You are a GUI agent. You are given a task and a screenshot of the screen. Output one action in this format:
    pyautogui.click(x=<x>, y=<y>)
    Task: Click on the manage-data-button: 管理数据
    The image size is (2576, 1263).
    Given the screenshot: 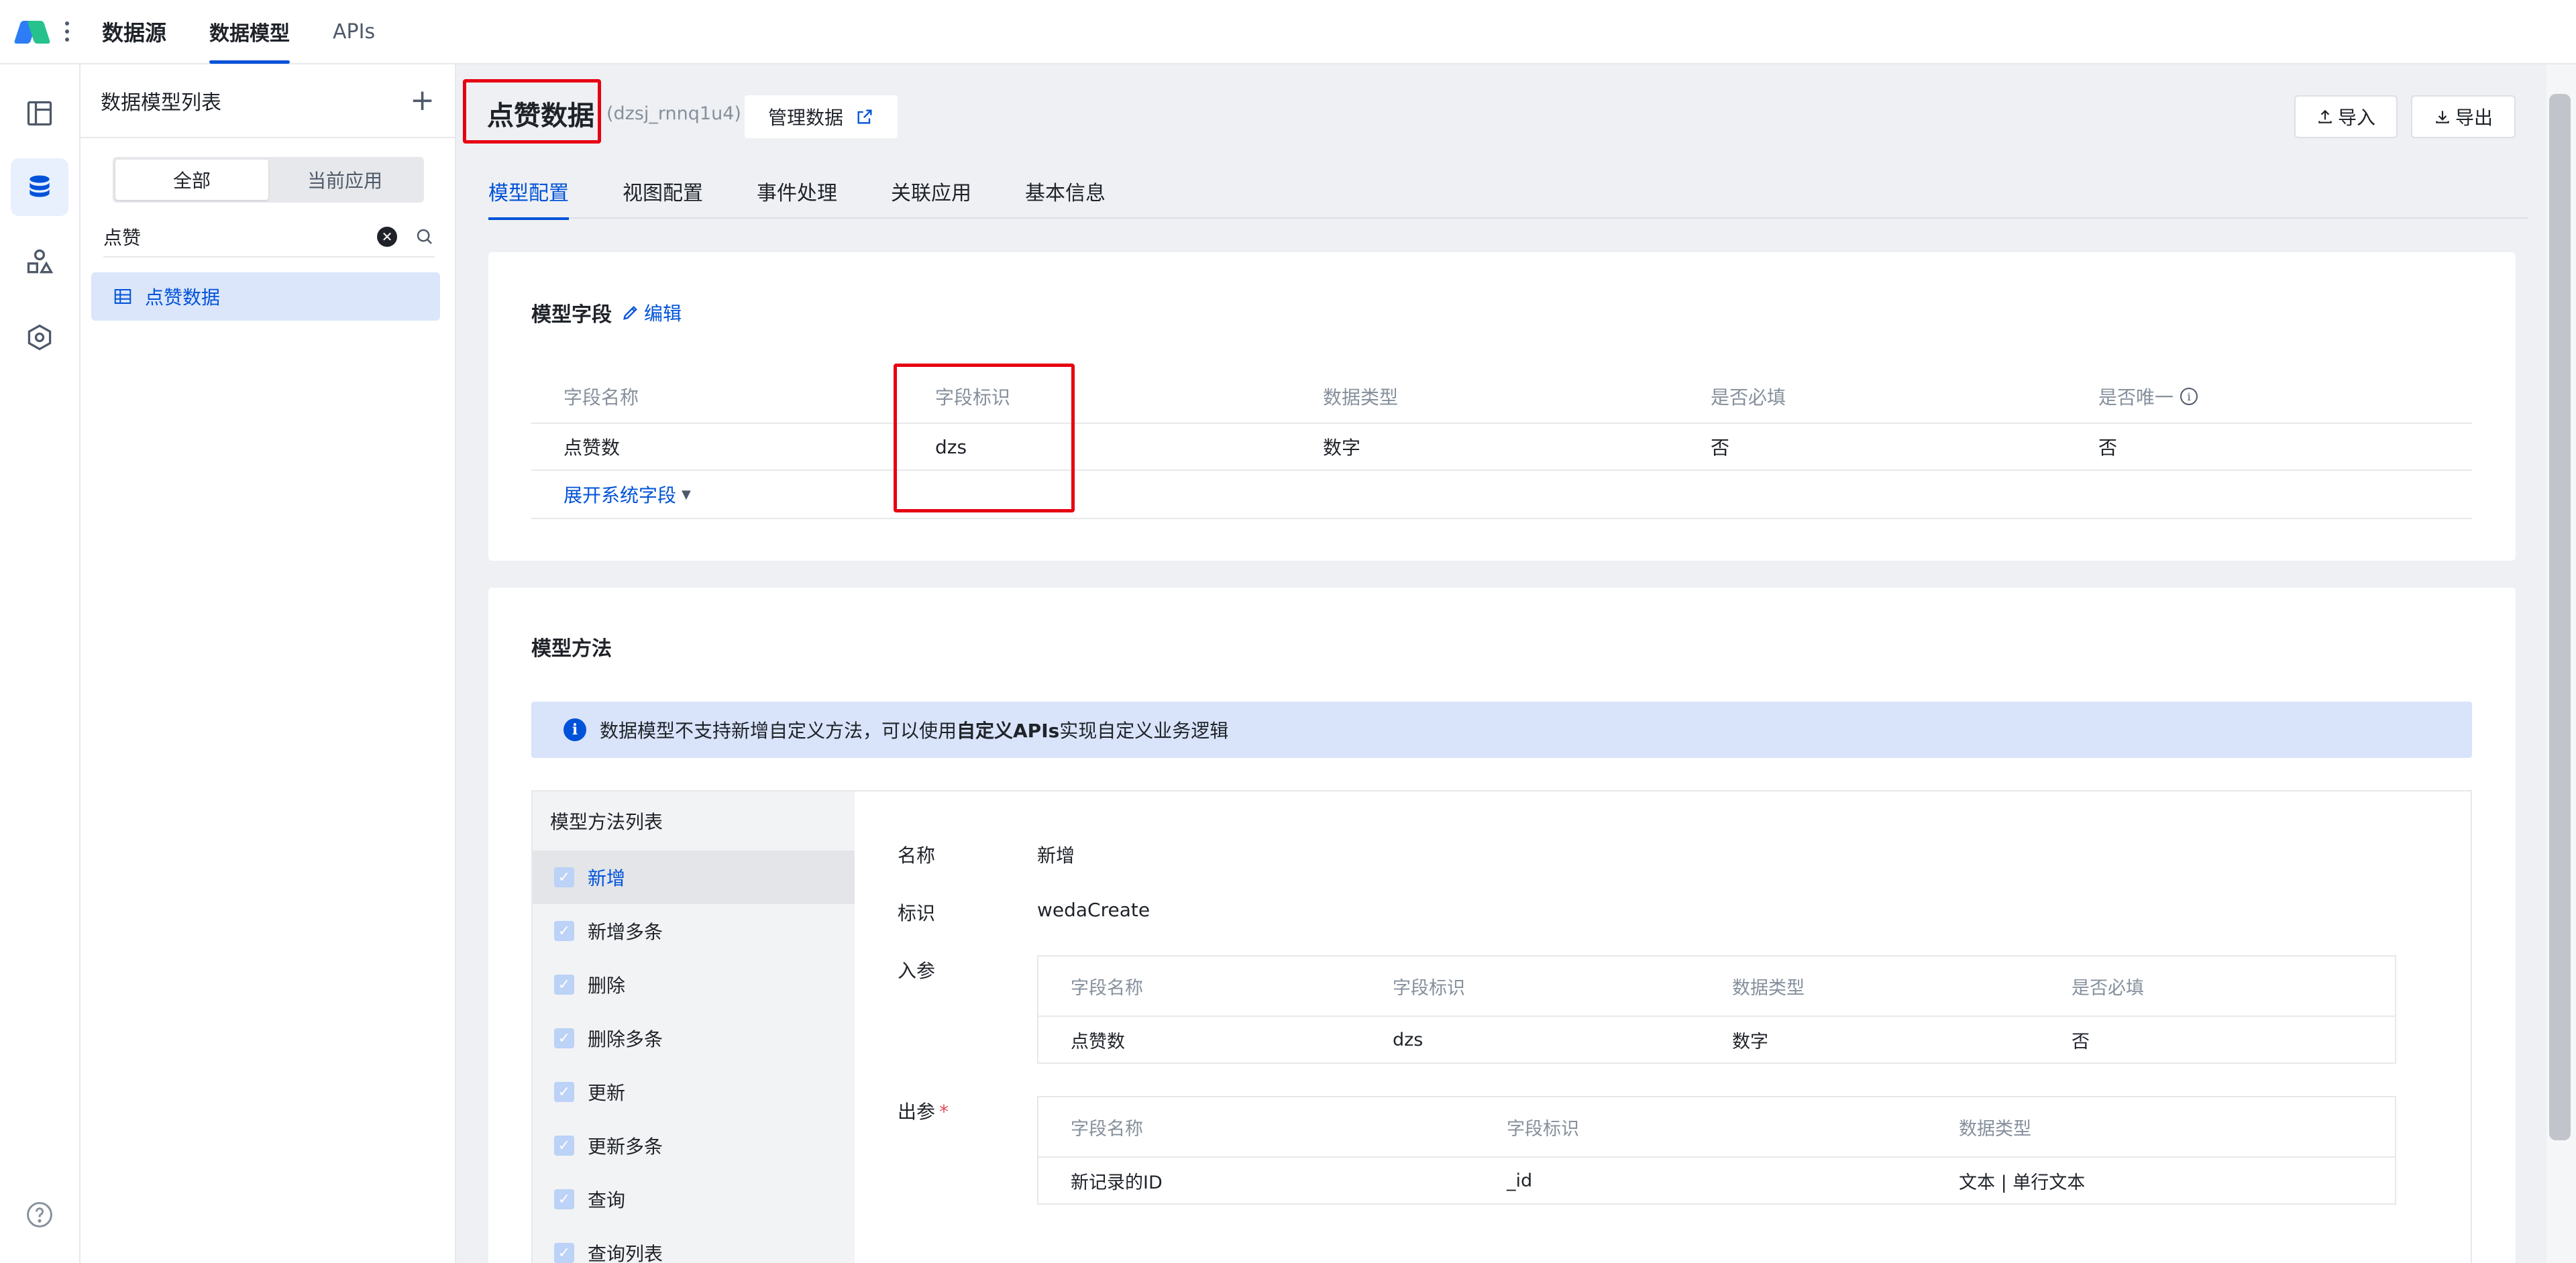 What is the action you would take?
    pyautogui.click(x=821, y=116)
    